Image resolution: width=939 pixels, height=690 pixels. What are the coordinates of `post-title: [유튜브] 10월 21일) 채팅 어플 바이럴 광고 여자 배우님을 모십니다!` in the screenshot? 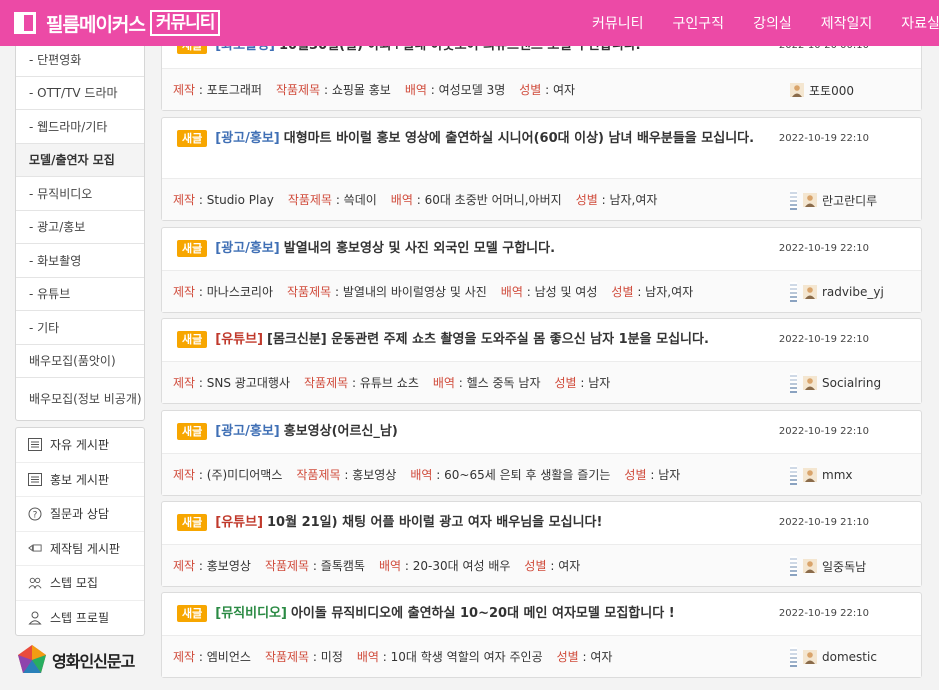 It's located at (408, 522).